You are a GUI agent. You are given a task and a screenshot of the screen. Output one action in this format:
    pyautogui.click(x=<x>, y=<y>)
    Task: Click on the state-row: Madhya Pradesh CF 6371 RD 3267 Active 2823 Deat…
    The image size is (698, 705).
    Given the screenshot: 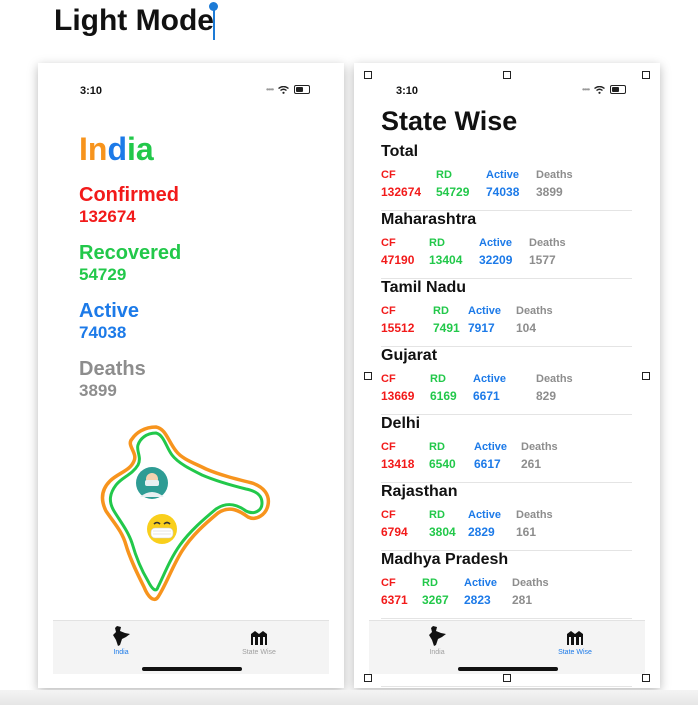 What is the action you would take?
    pyautogui.click(x=506, y=585)
    